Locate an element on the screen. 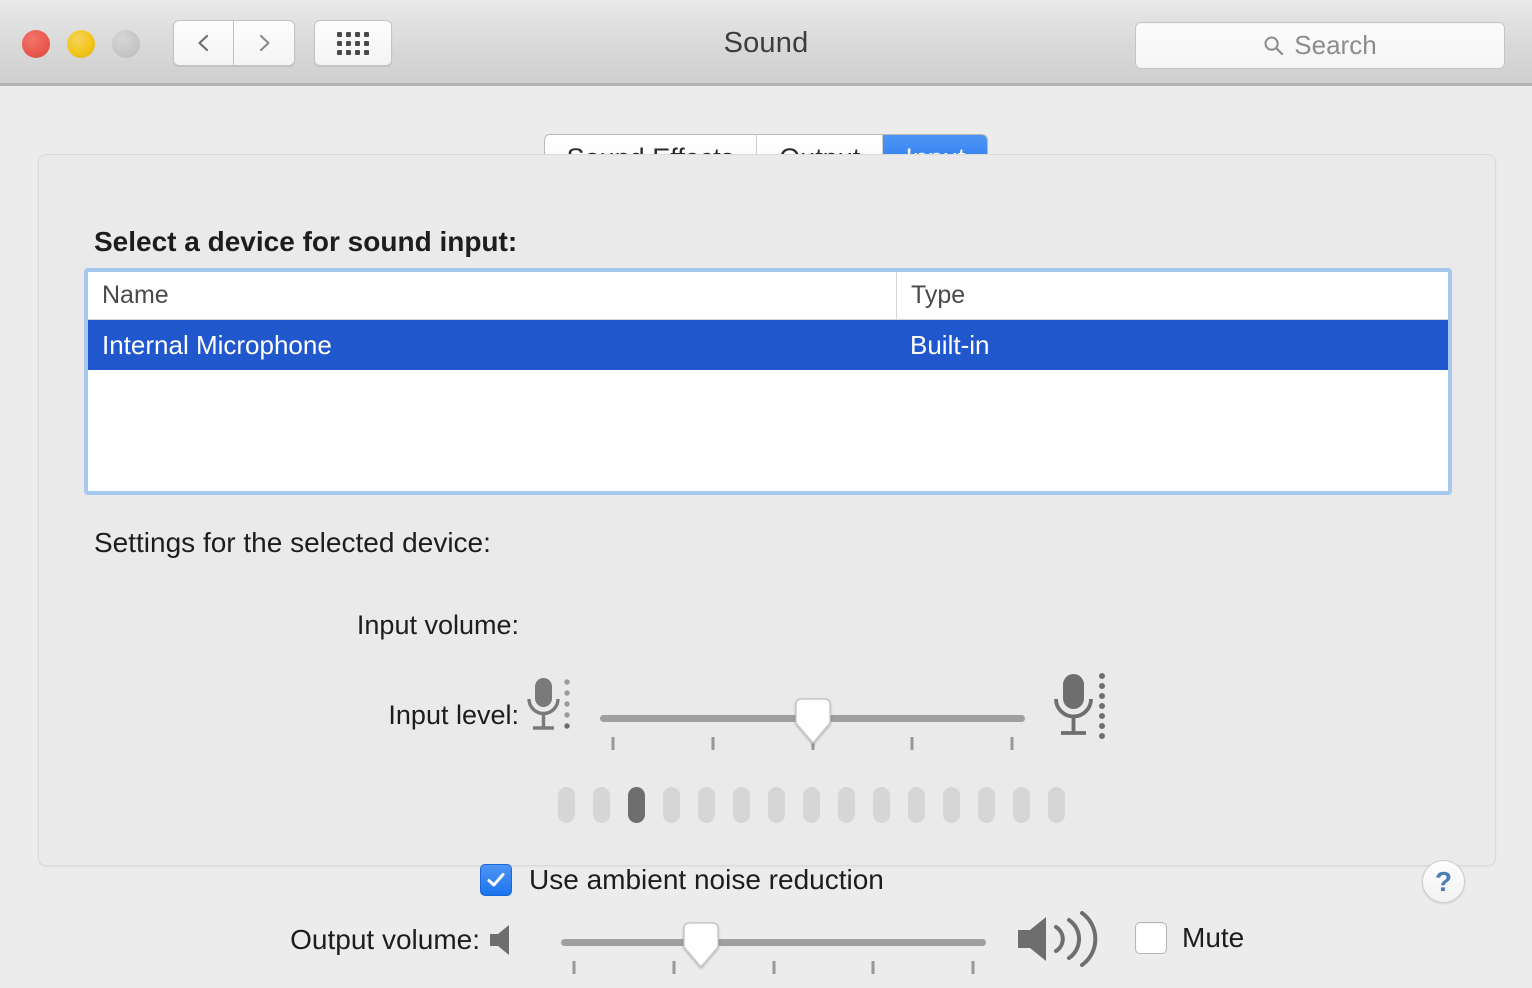 This screenshot has height=988, width=1532. device-type-cell: Built-in is located at coordinates (950, 344).